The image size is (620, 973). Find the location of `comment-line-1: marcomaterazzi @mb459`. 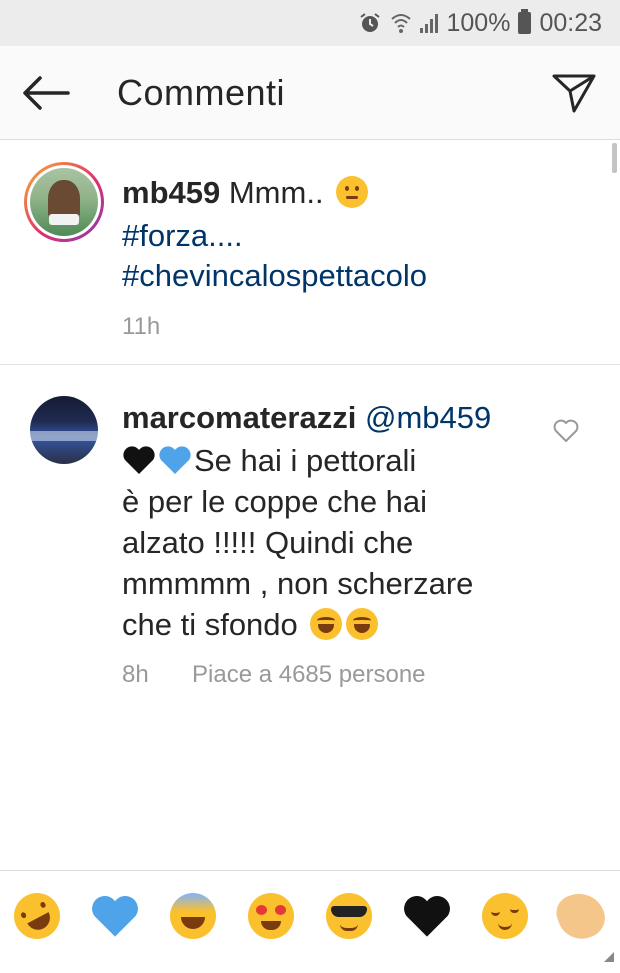

comment-line-1: marcomaterazzi @mb459 is located at coordinates (306, 417).